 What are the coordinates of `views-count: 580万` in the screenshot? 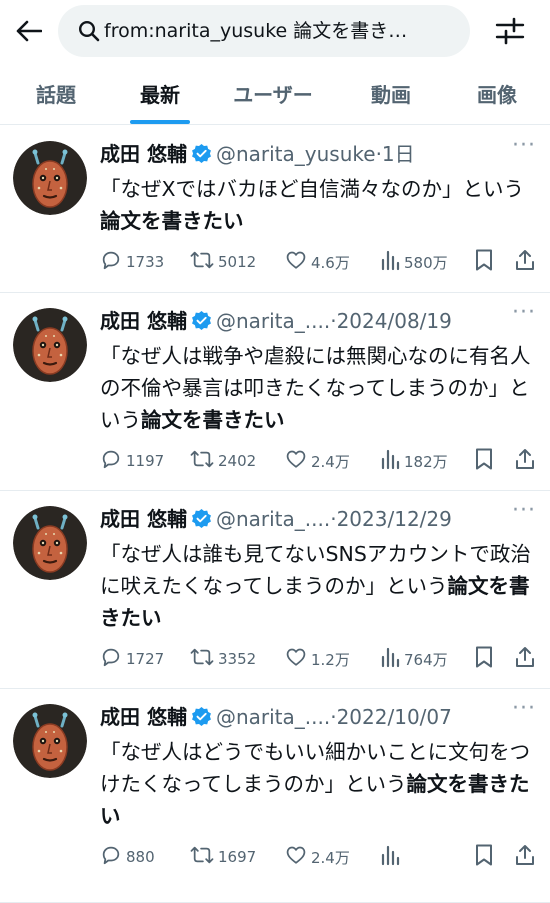 It's located at (426, 262).